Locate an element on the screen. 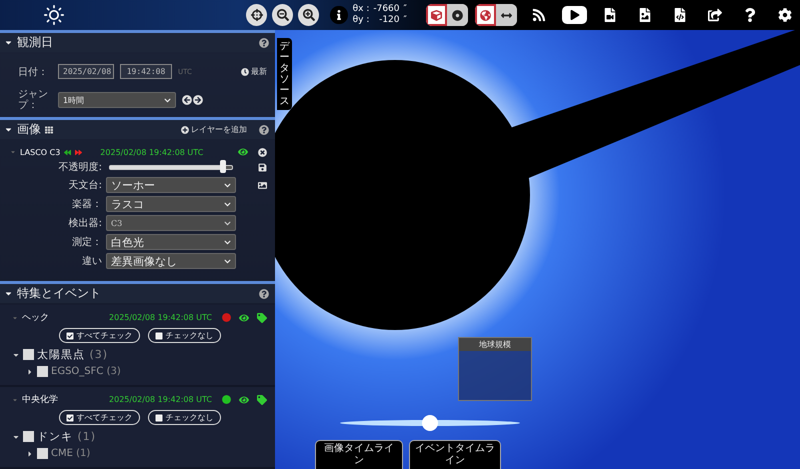  back-arrow-icon is located at coordinates (187, 100).